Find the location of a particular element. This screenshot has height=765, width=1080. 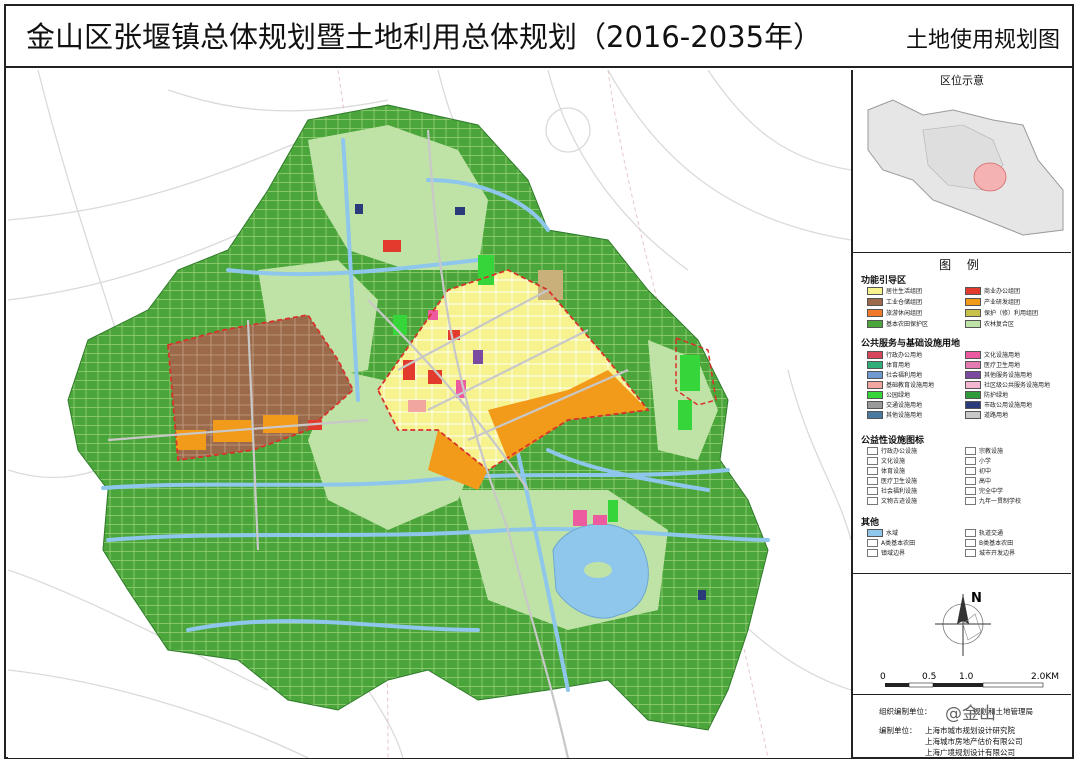

legend-item: 商业办公组团 is located at coordinates (992, 290).